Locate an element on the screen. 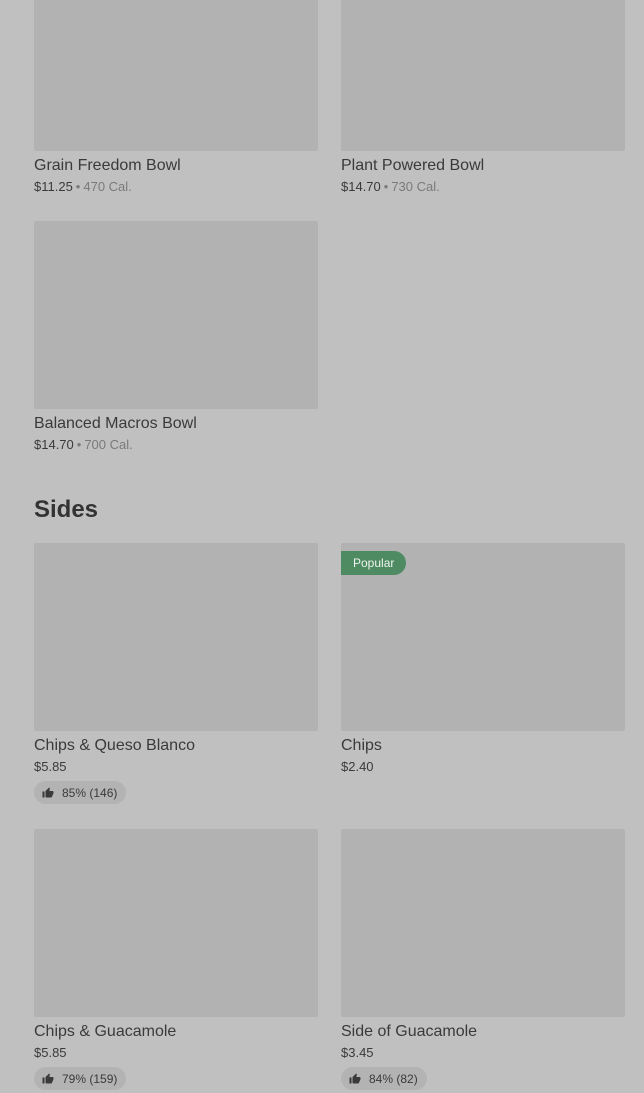 The width and height of the screenshot is (644, 1093). menu-item-meta: $11.25 • 470 Cal. is located at coordinates (176, 187).